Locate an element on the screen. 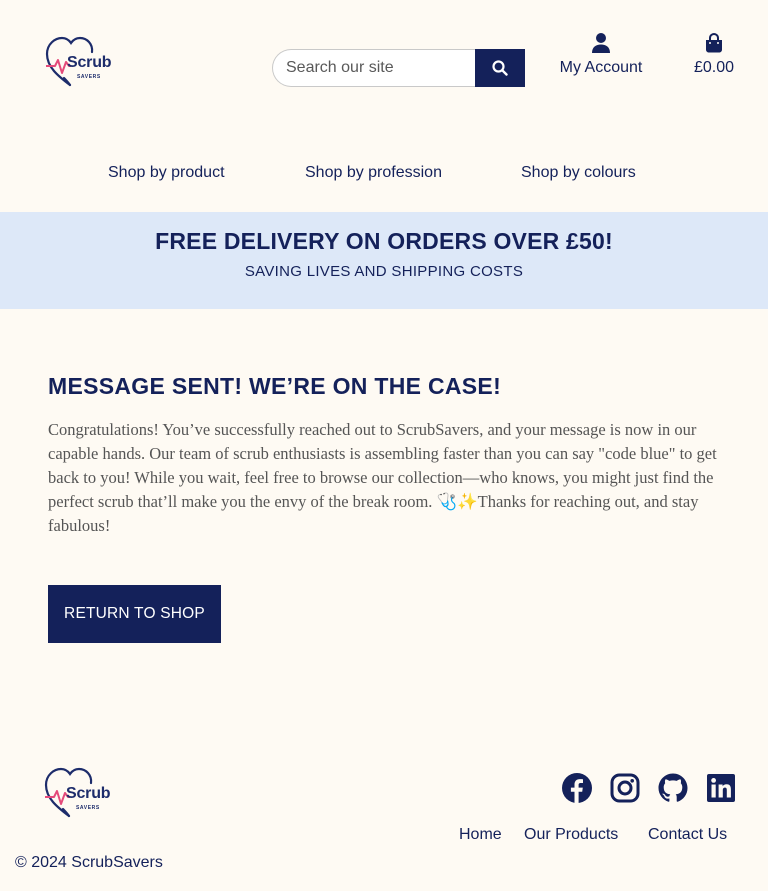  search-bar is located at coordinates (398, 68).